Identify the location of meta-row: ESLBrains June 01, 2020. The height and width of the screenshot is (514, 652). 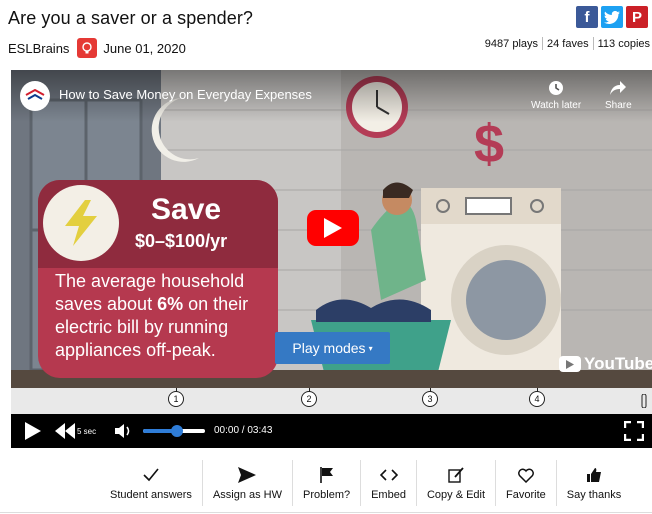
(97, 48).